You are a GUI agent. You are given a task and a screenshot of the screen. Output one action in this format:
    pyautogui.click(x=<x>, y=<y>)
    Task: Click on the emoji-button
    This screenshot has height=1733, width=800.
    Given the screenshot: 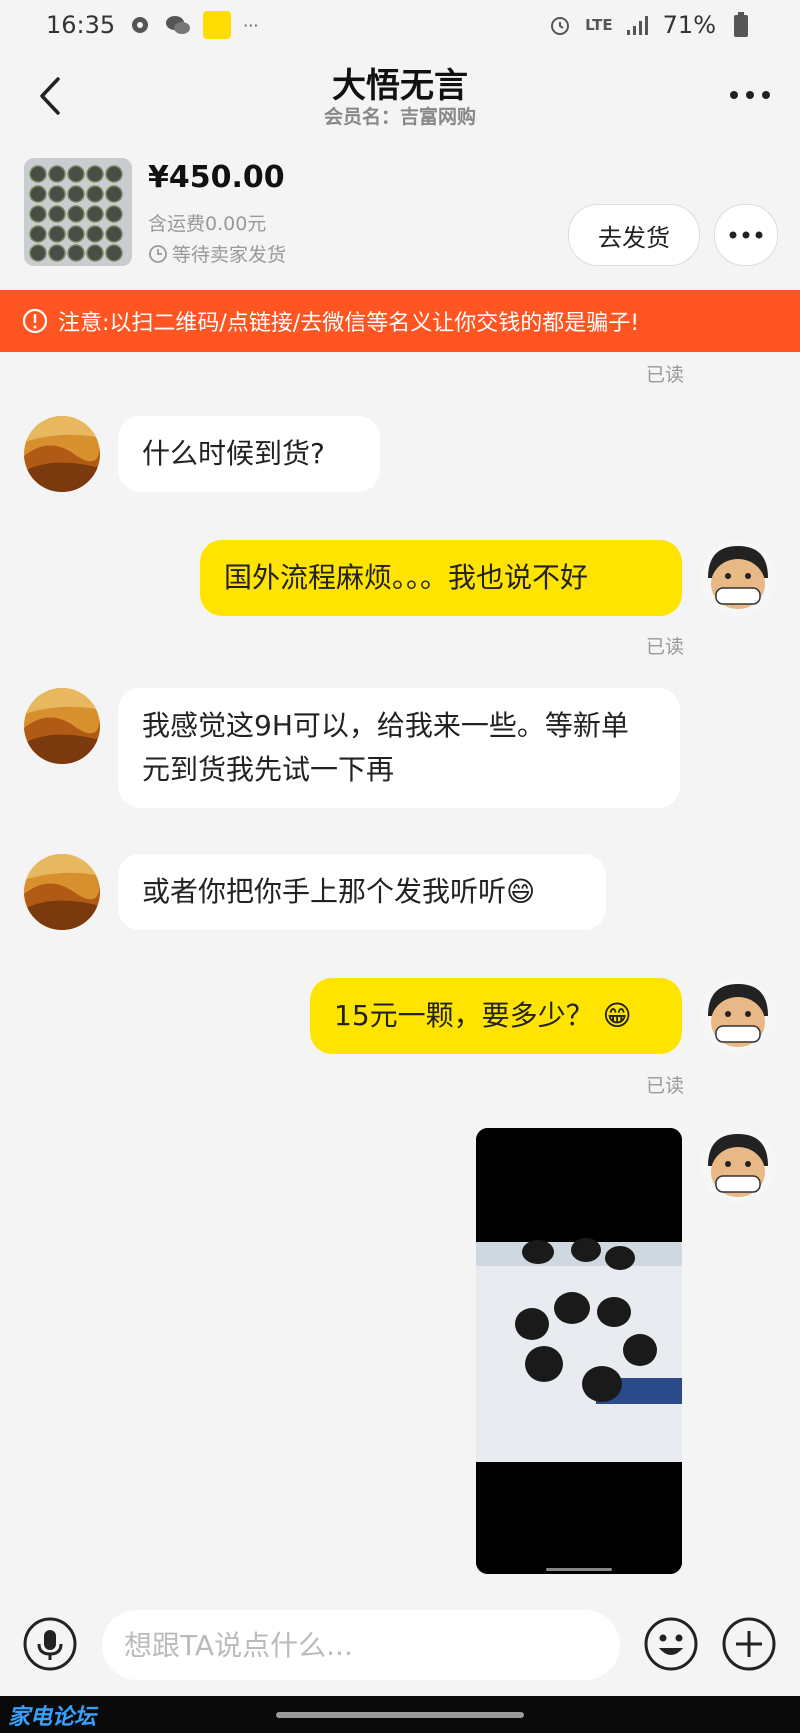 What is the action you would take?
    pyautogui.click(x=671, y=1644)
    